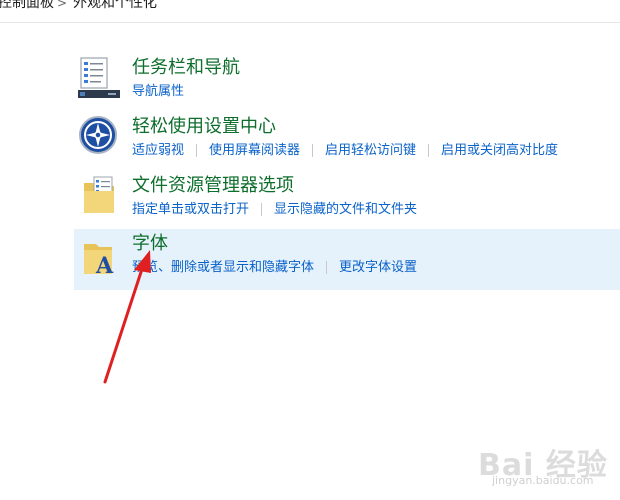  I want to click on category-file-explorer-options: 文件资源管理器选项 指定单击或双击打开 显示隐藏的文件和文件夹, so click(347, 195).